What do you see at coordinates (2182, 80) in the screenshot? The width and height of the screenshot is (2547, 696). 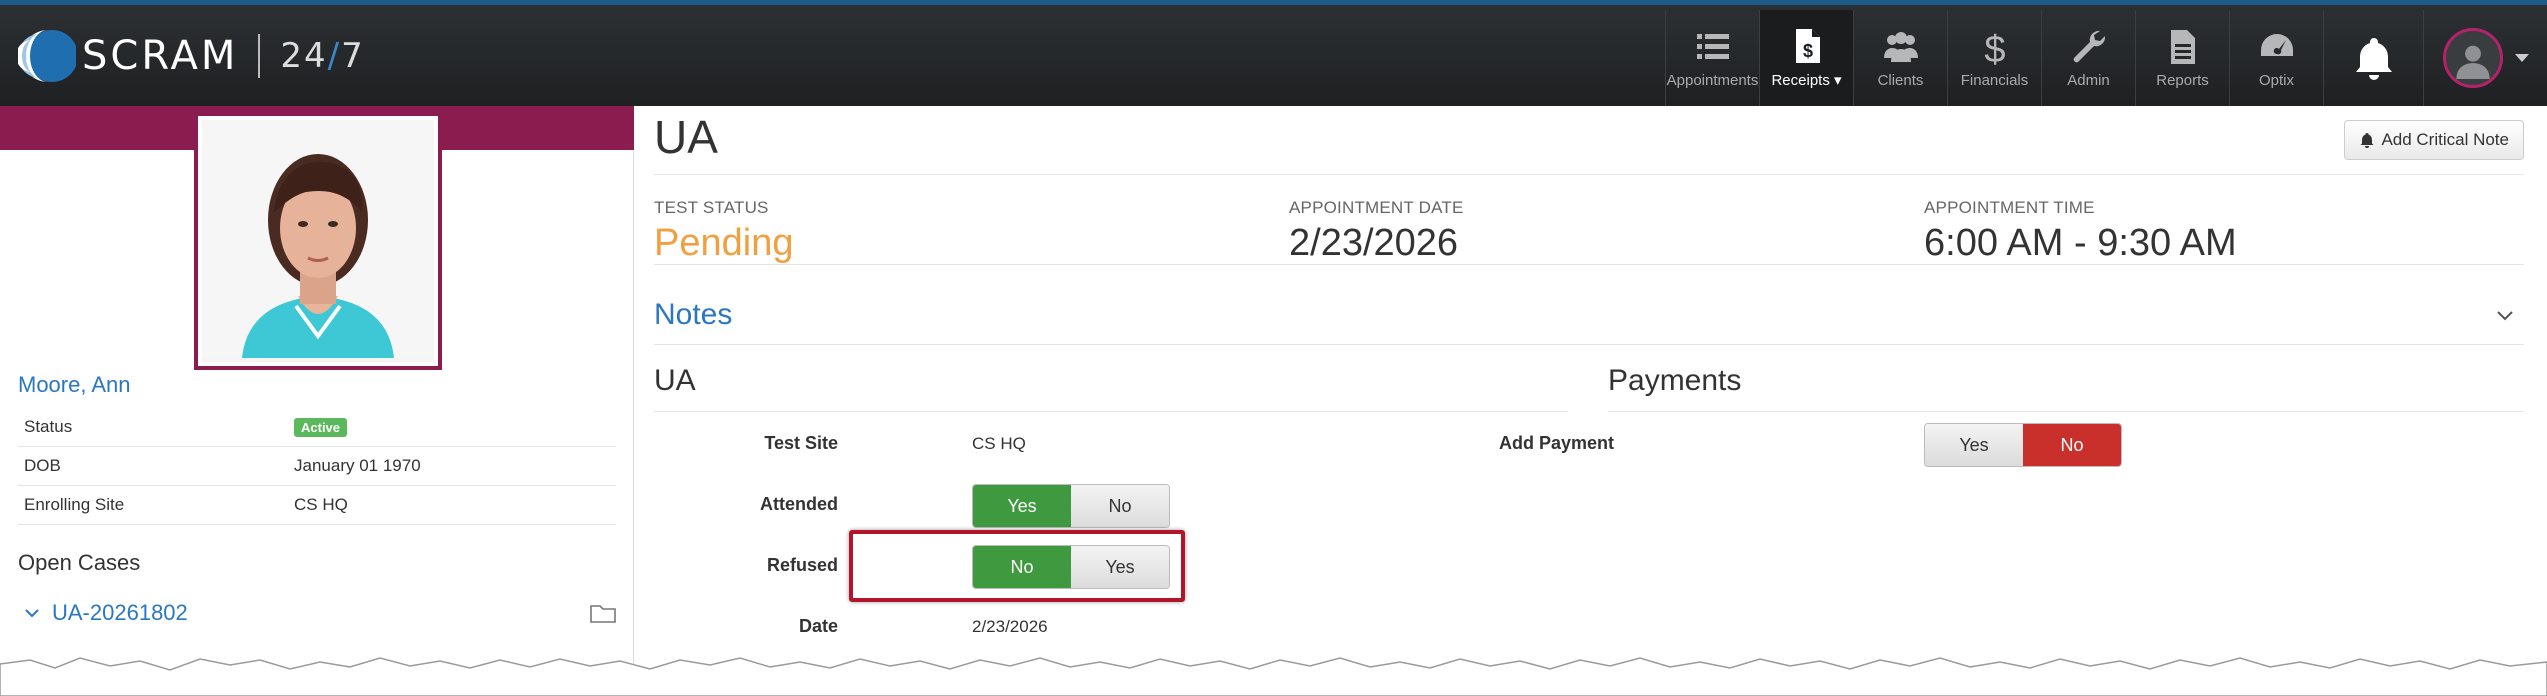 I see `nav-reports-label: Reports` at bounding box center [2182, 80].